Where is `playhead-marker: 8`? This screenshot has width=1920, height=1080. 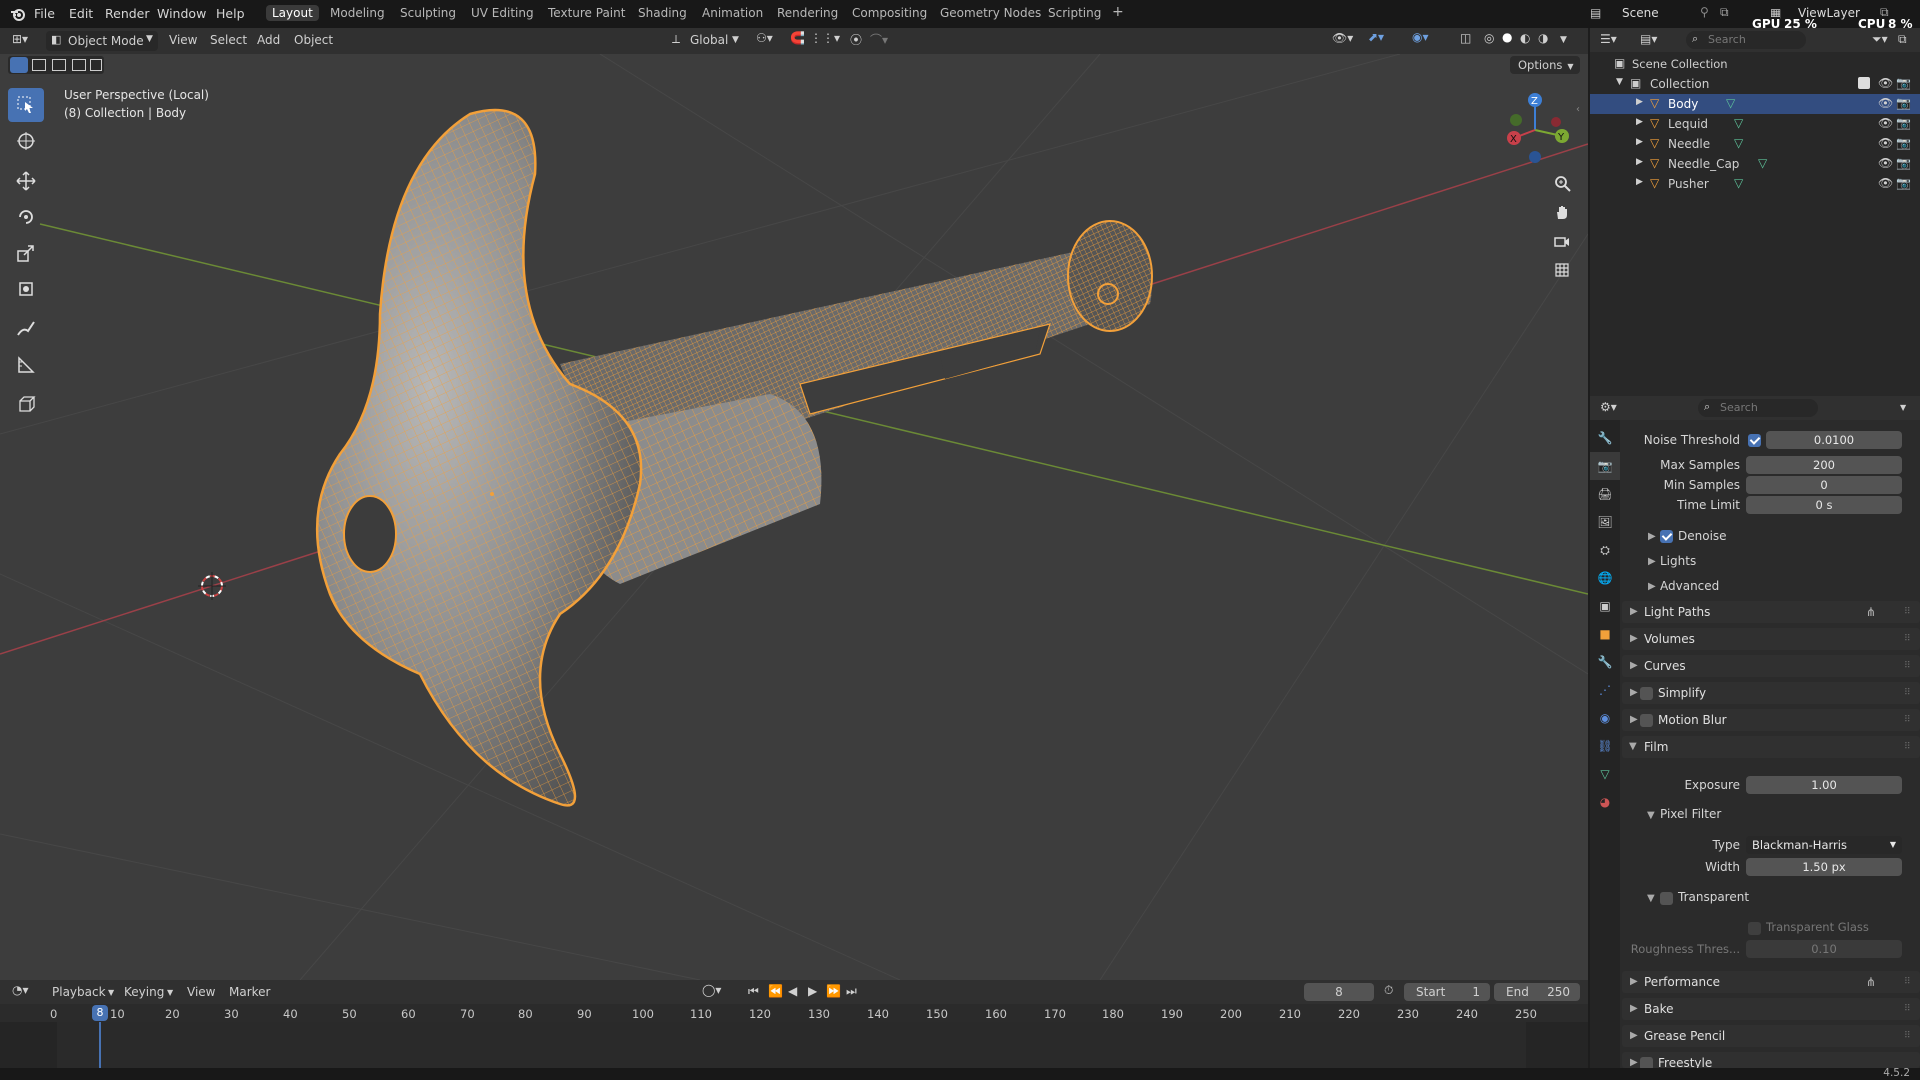
playhead-marker: 8 is located at coordinates (100, 1013).